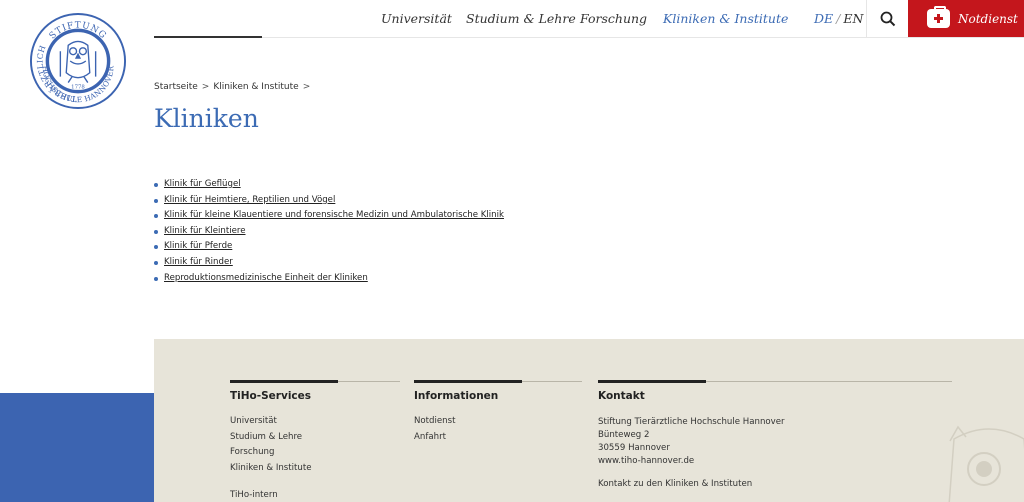 Image resolution: width=1024 pixels, height=502 pixels. I want to click on address-website-link: www.tiho-hannover.de, so click(775, 461).